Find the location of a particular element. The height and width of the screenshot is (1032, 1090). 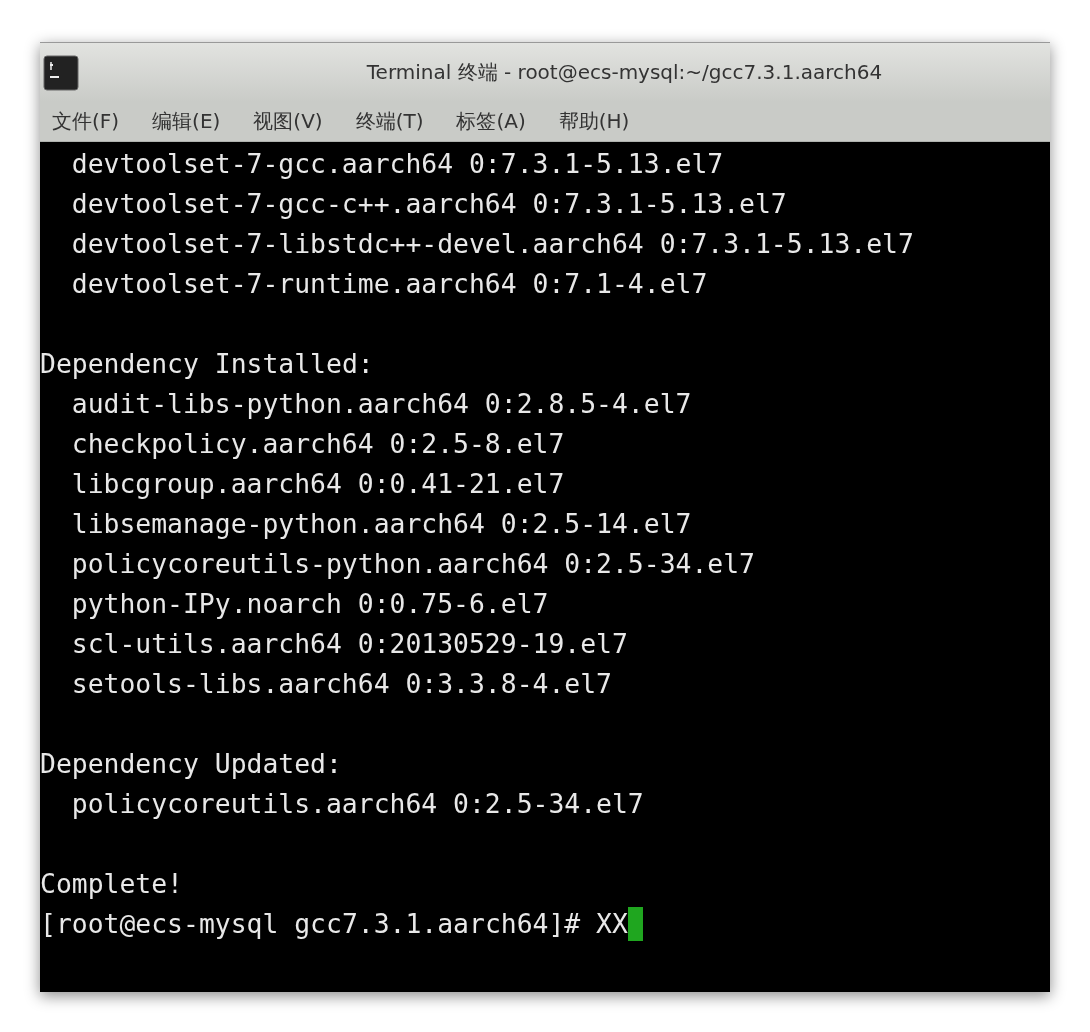

output-heading: Complete! is located at coordinates (111, 884).